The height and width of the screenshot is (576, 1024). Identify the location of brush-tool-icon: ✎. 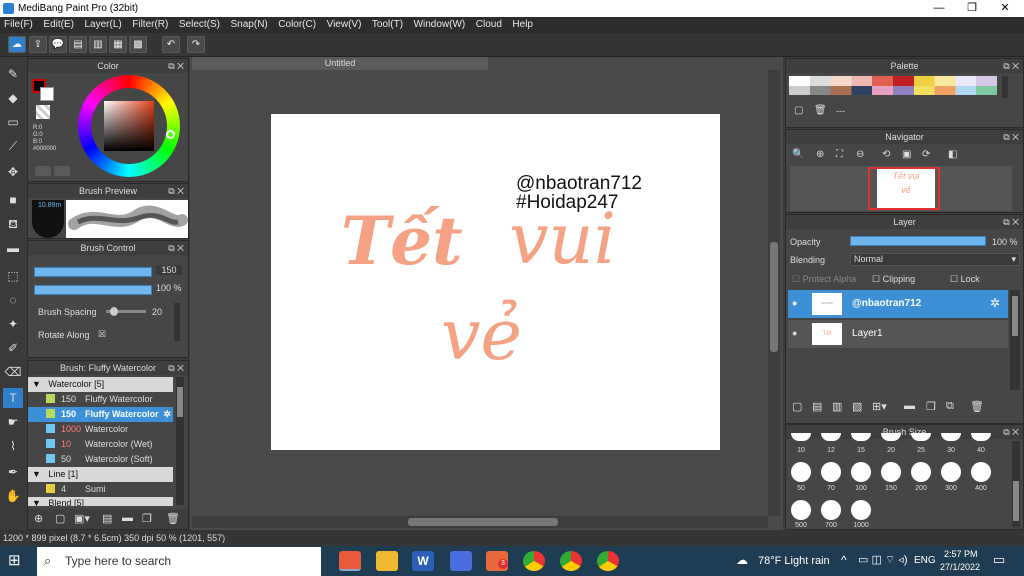
(13, 74).